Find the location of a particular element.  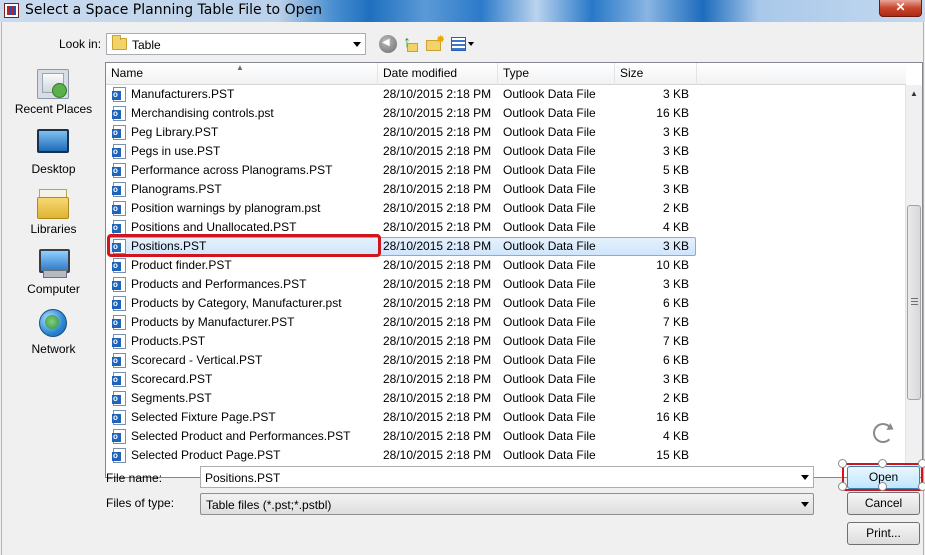

desktop-icon is located at coordinates (53, 141).